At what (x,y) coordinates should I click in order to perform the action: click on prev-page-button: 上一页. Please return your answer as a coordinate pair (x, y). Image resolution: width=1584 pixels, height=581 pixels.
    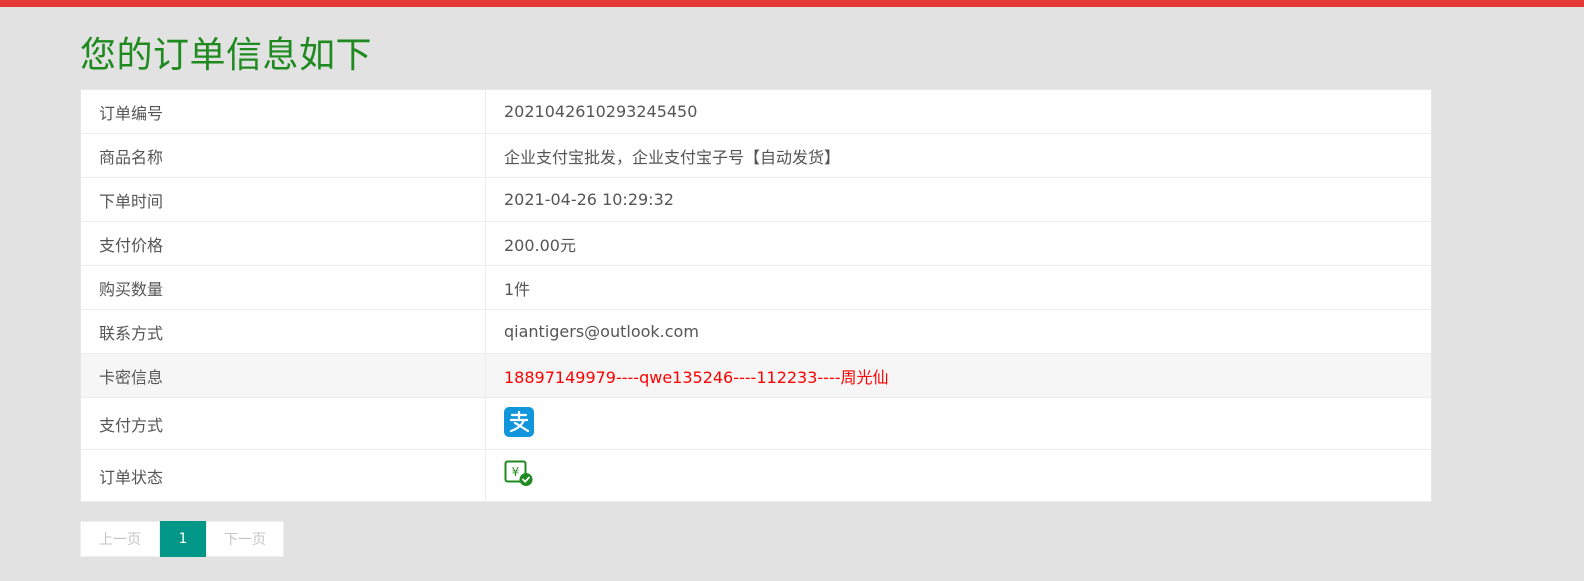
    Looking at the image, I should click on (120, 539).